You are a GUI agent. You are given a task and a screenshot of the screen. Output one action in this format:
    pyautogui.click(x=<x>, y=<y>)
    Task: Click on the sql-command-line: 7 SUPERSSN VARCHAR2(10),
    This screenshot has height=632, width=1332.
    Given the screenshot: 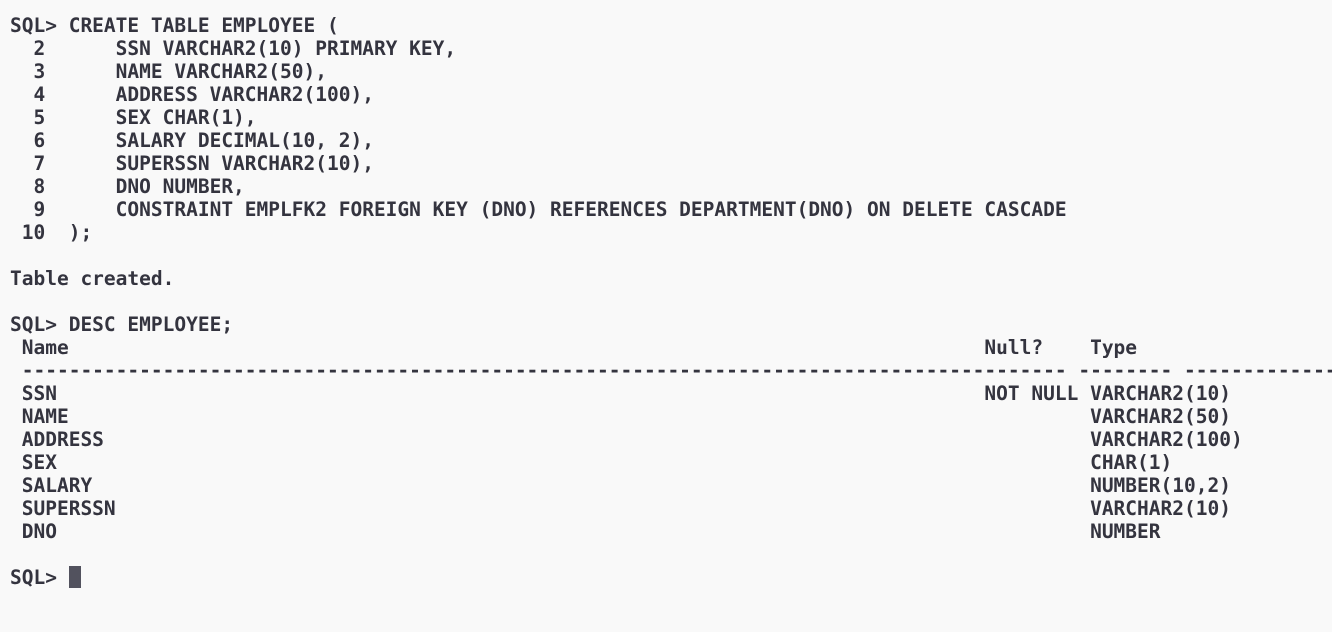 What is the action you would take?
    pyautogui.click(x=192, y=163)
    